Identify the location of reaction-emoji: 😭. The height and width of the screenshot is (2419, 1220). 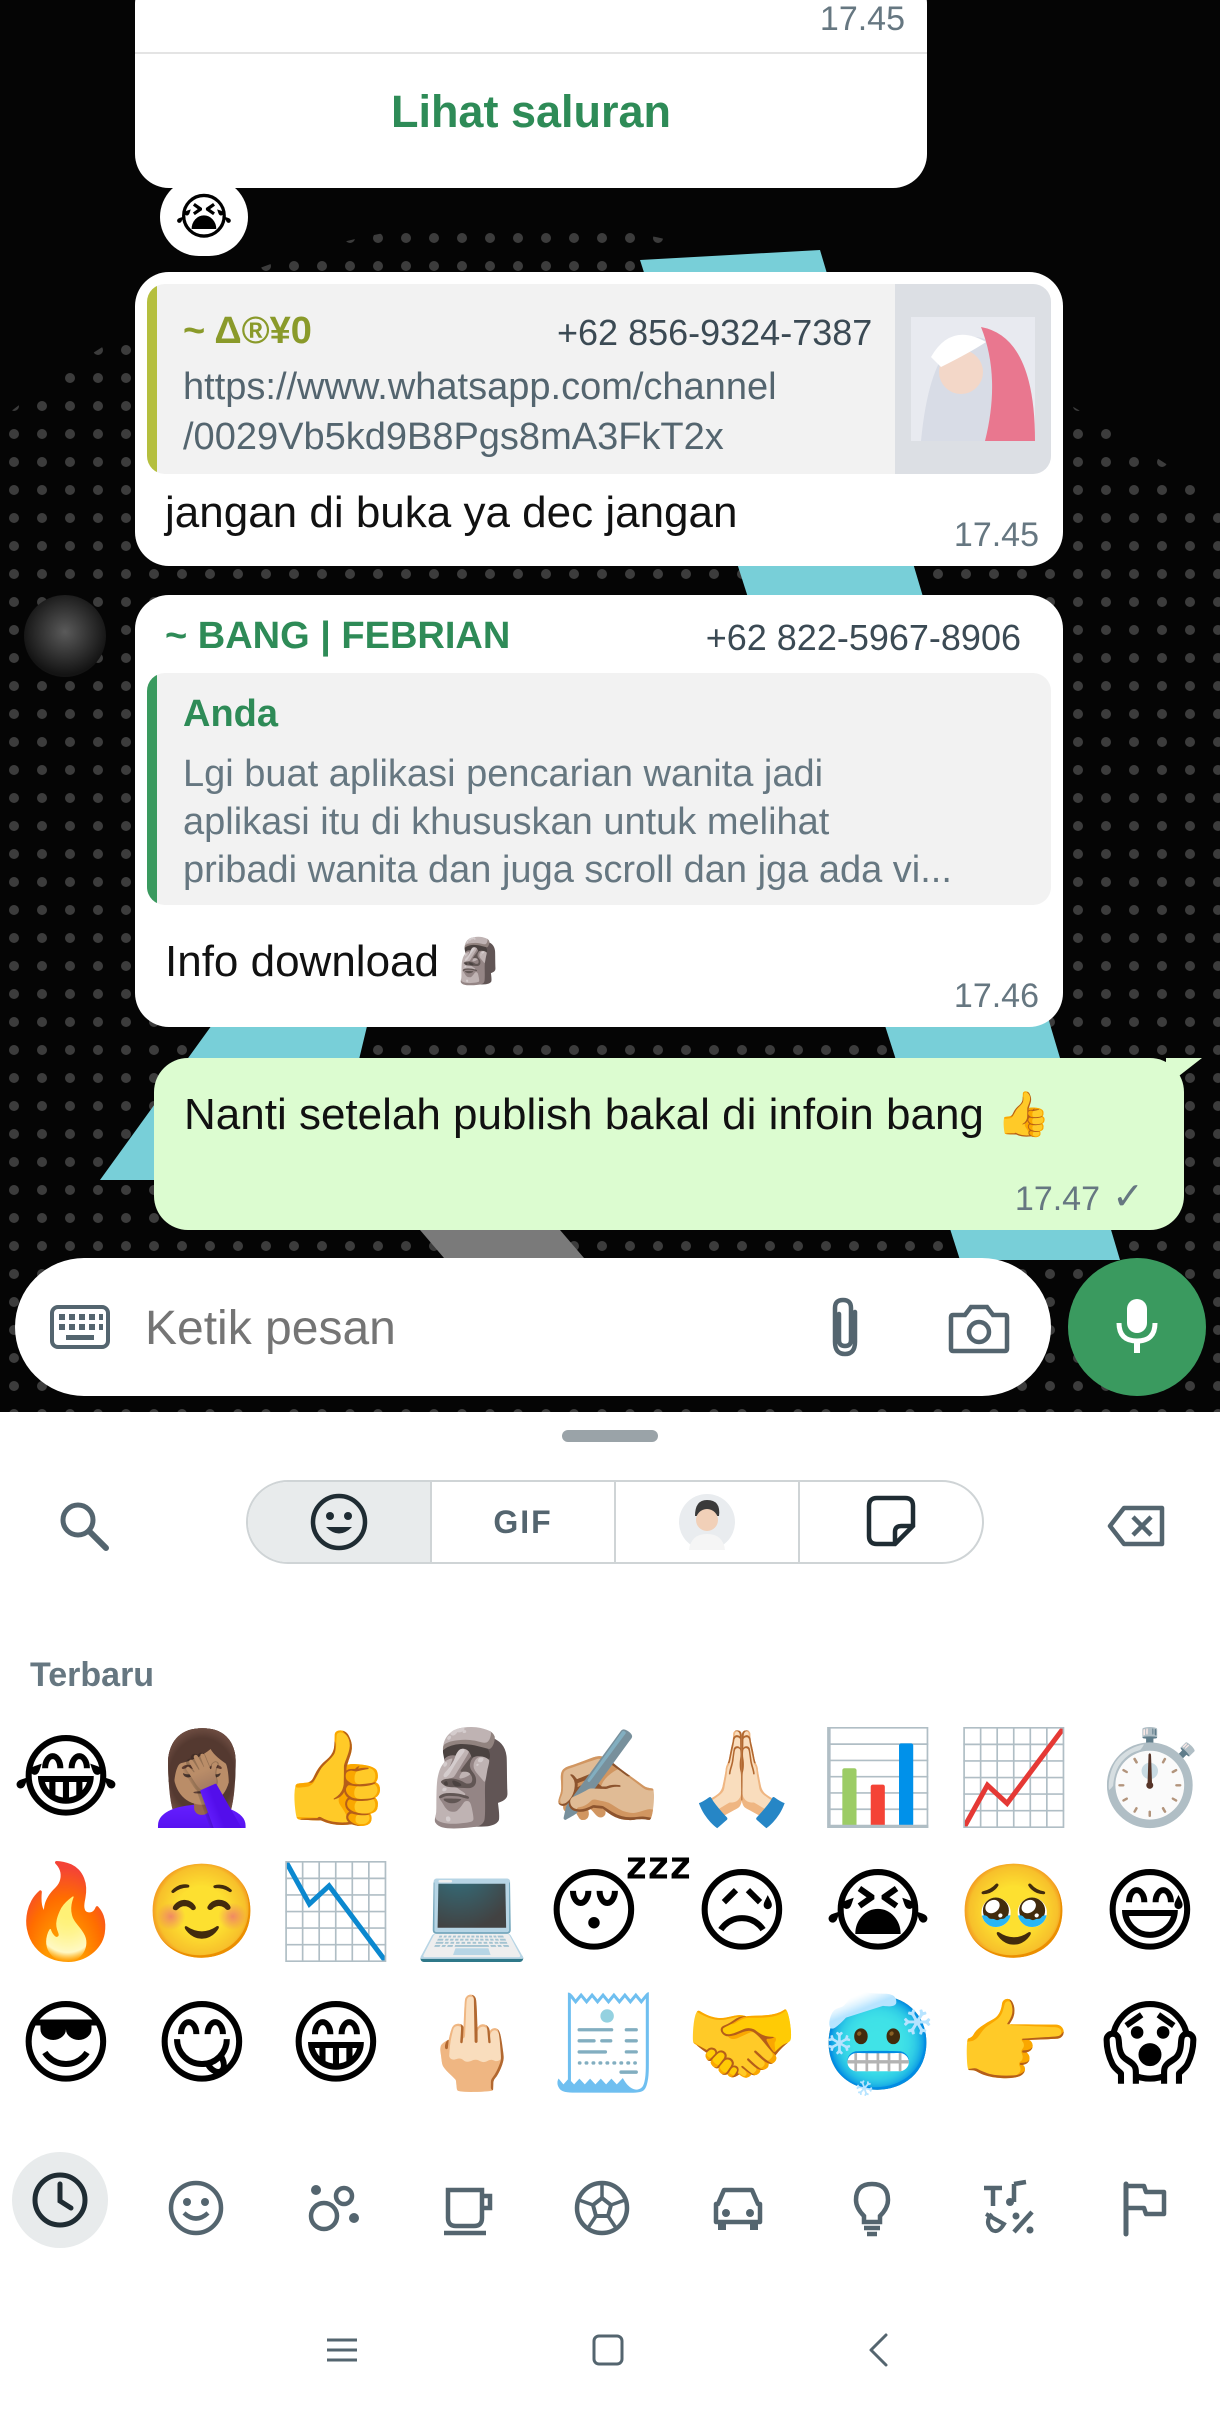
(204, 217).